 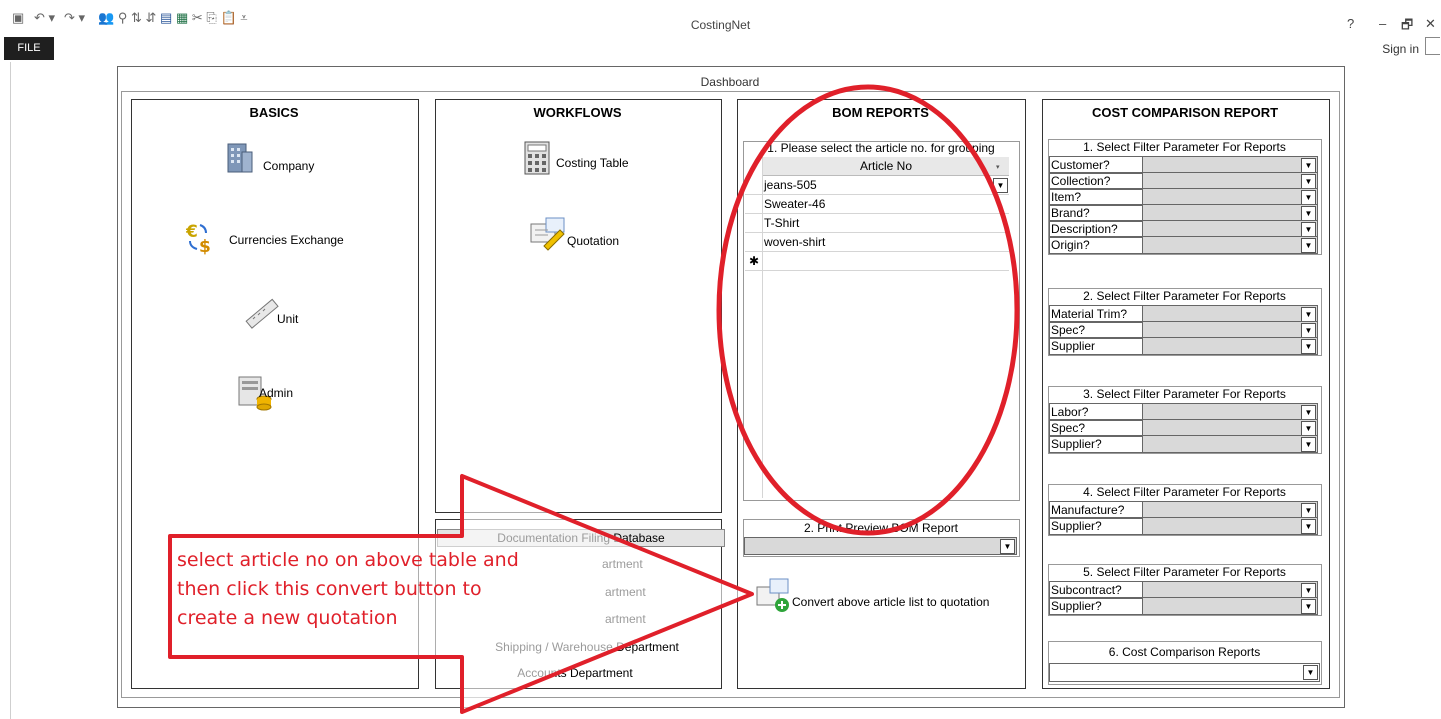 I want to click on quotation-icon, so click(x=547, y=234).